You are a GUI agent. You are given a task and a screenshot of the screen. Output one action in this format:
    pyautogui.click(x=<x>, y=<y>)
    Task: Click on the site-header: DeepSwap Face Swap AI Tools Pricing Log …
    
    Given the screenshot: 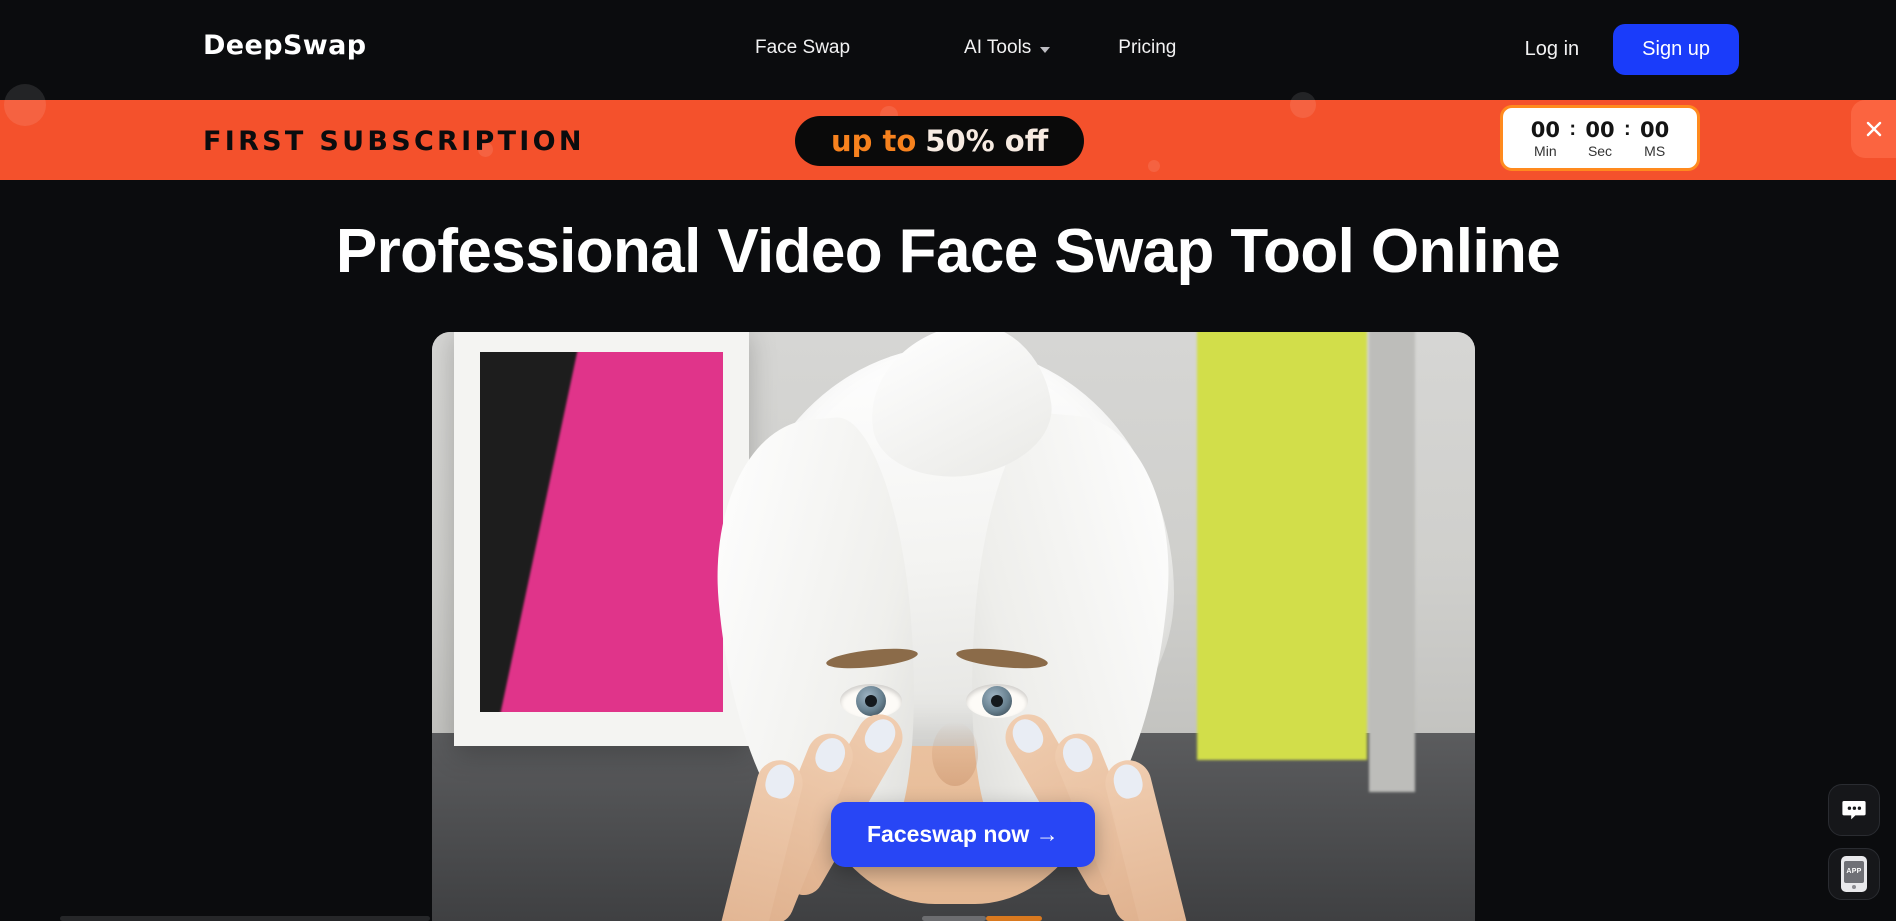 What is the action you would take?
    pyautogui.click(x=948, y=50)
    